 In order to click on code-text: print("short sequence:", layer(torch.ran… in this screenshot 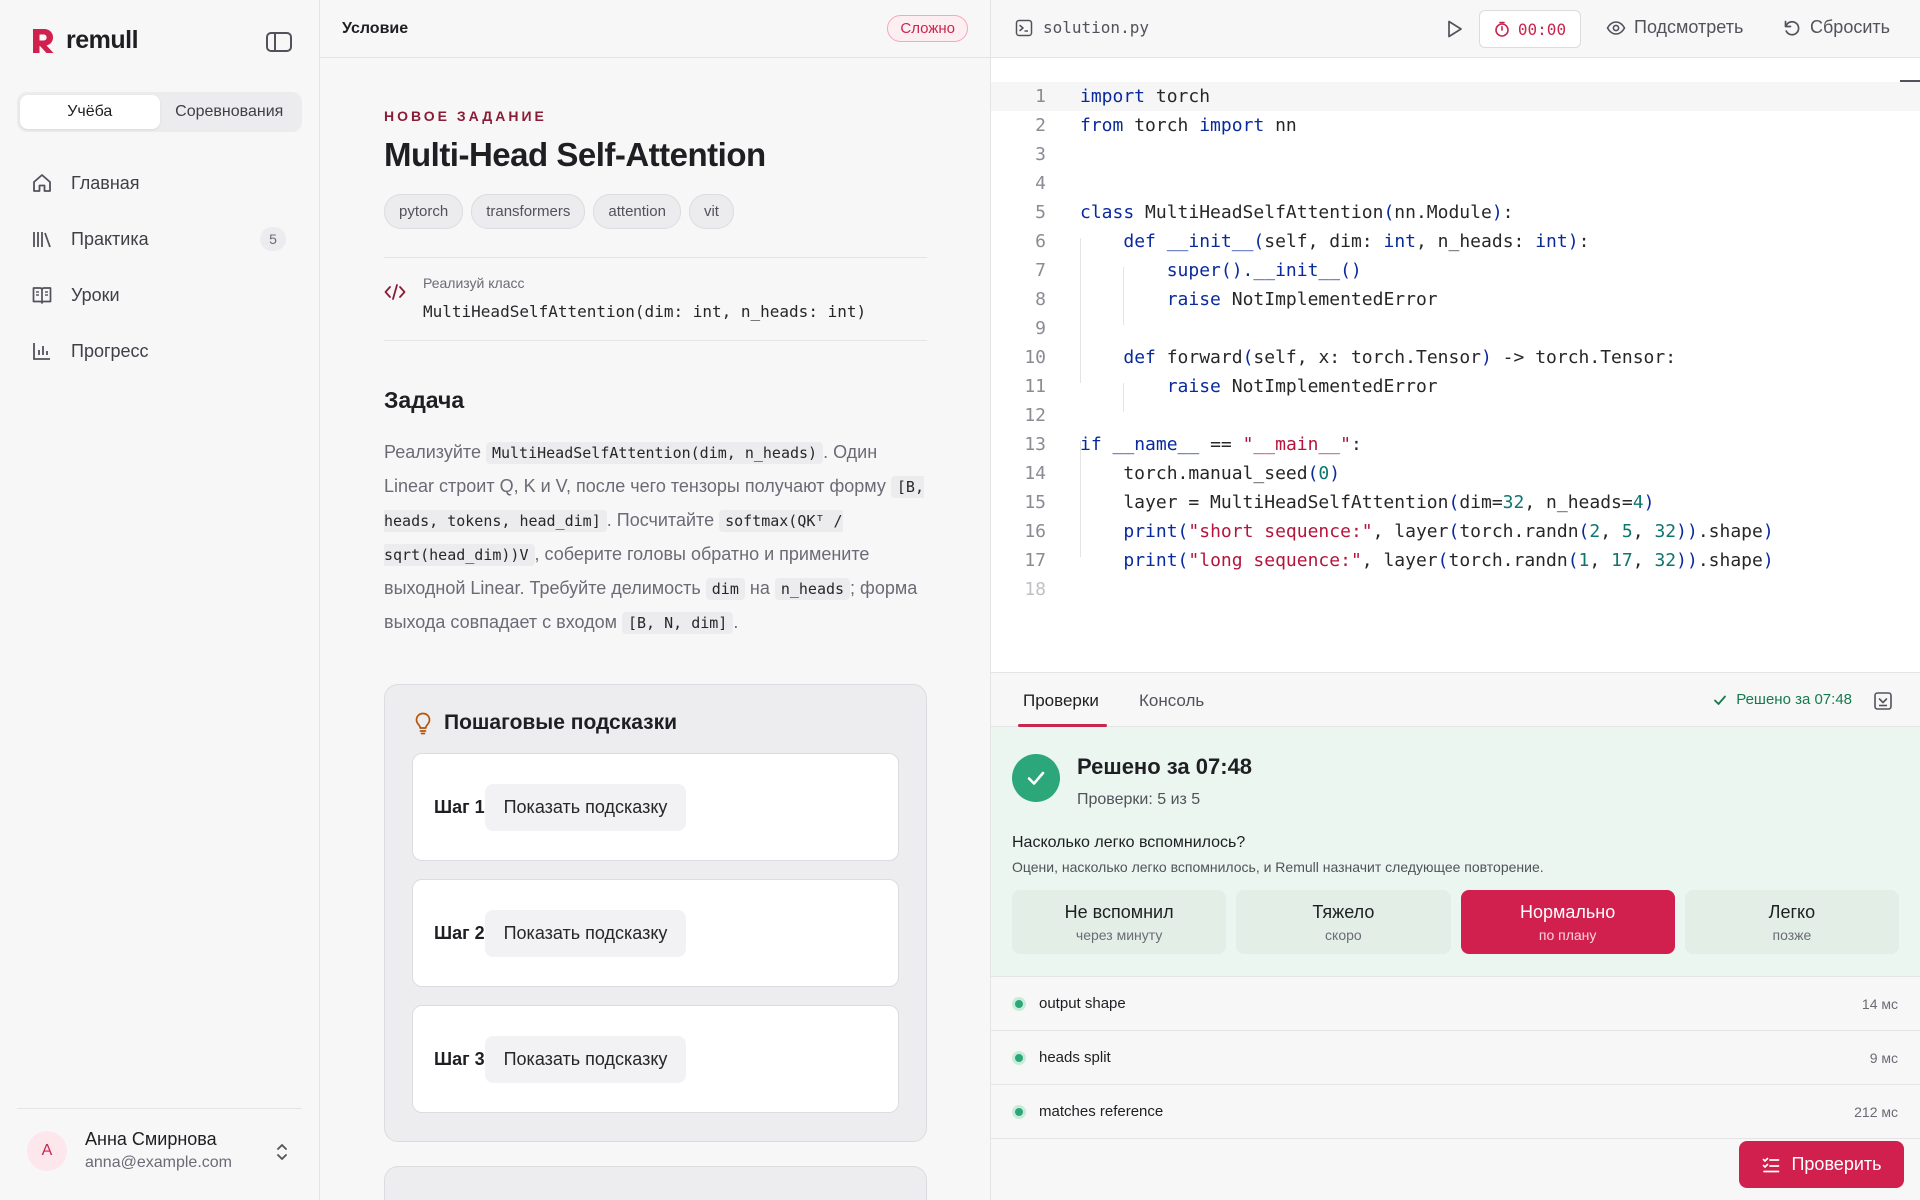, I will do `click(1448, 531)`.